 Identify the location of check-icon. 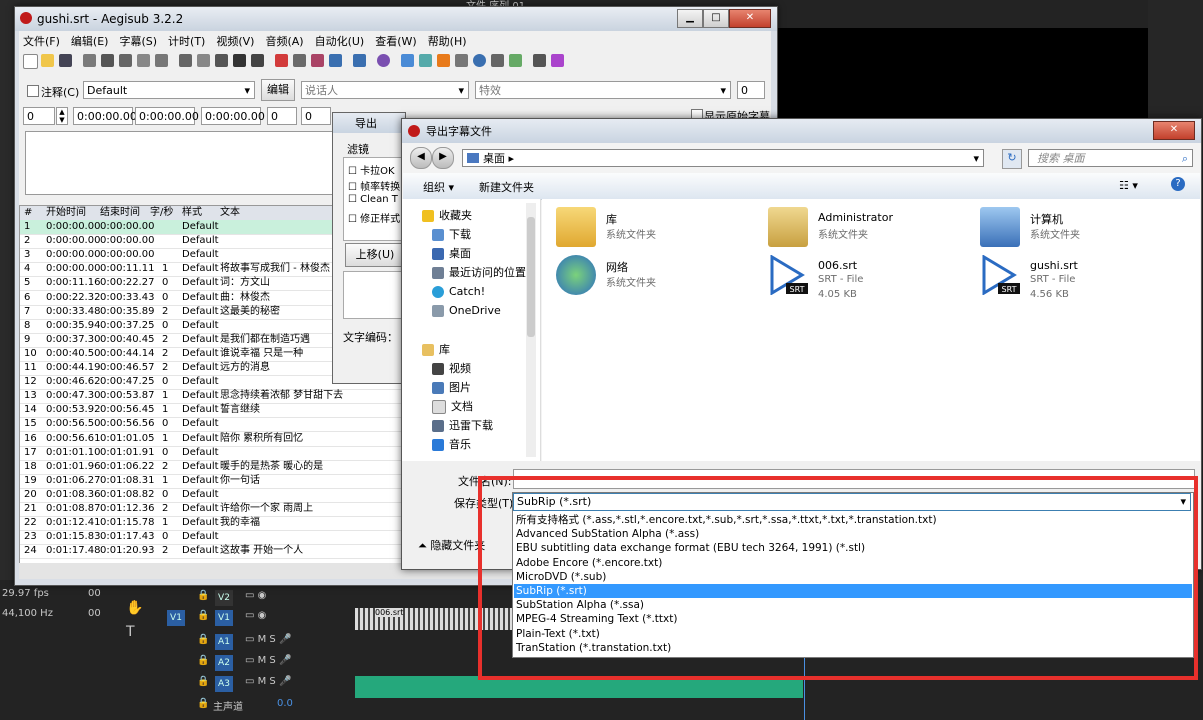
(515, 60).